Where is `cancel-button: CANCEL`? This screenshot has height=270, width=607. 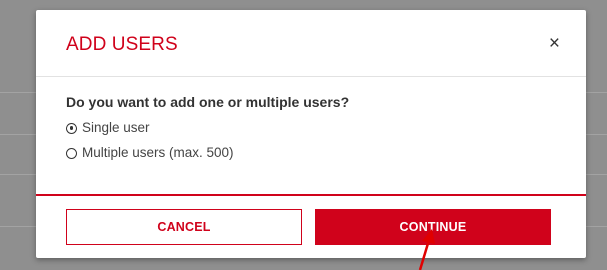
cancel-button: CANCEL is located at coordinates (184, 227).